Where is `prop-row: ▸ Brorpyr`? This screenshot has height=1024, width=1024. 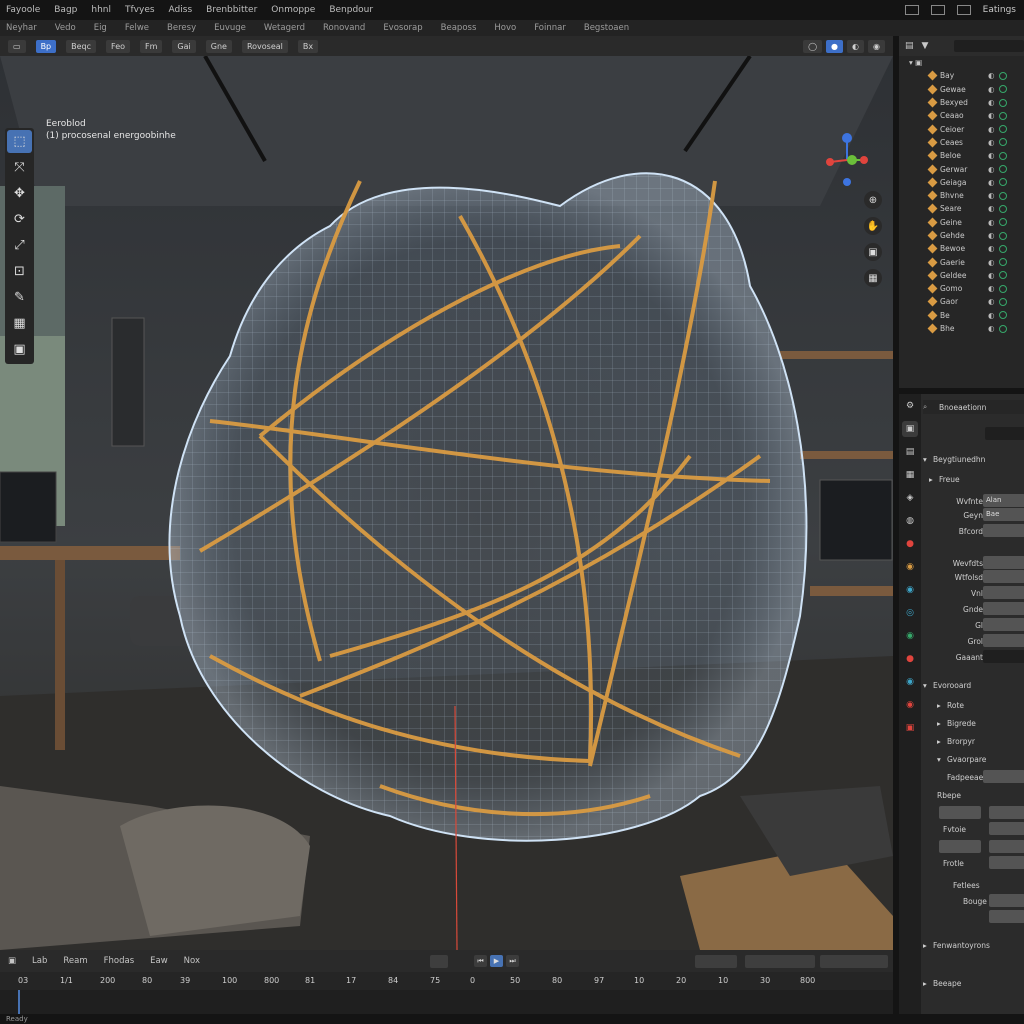
prop-row: ▸ Brorpyr is located at coordinates (973, 741).